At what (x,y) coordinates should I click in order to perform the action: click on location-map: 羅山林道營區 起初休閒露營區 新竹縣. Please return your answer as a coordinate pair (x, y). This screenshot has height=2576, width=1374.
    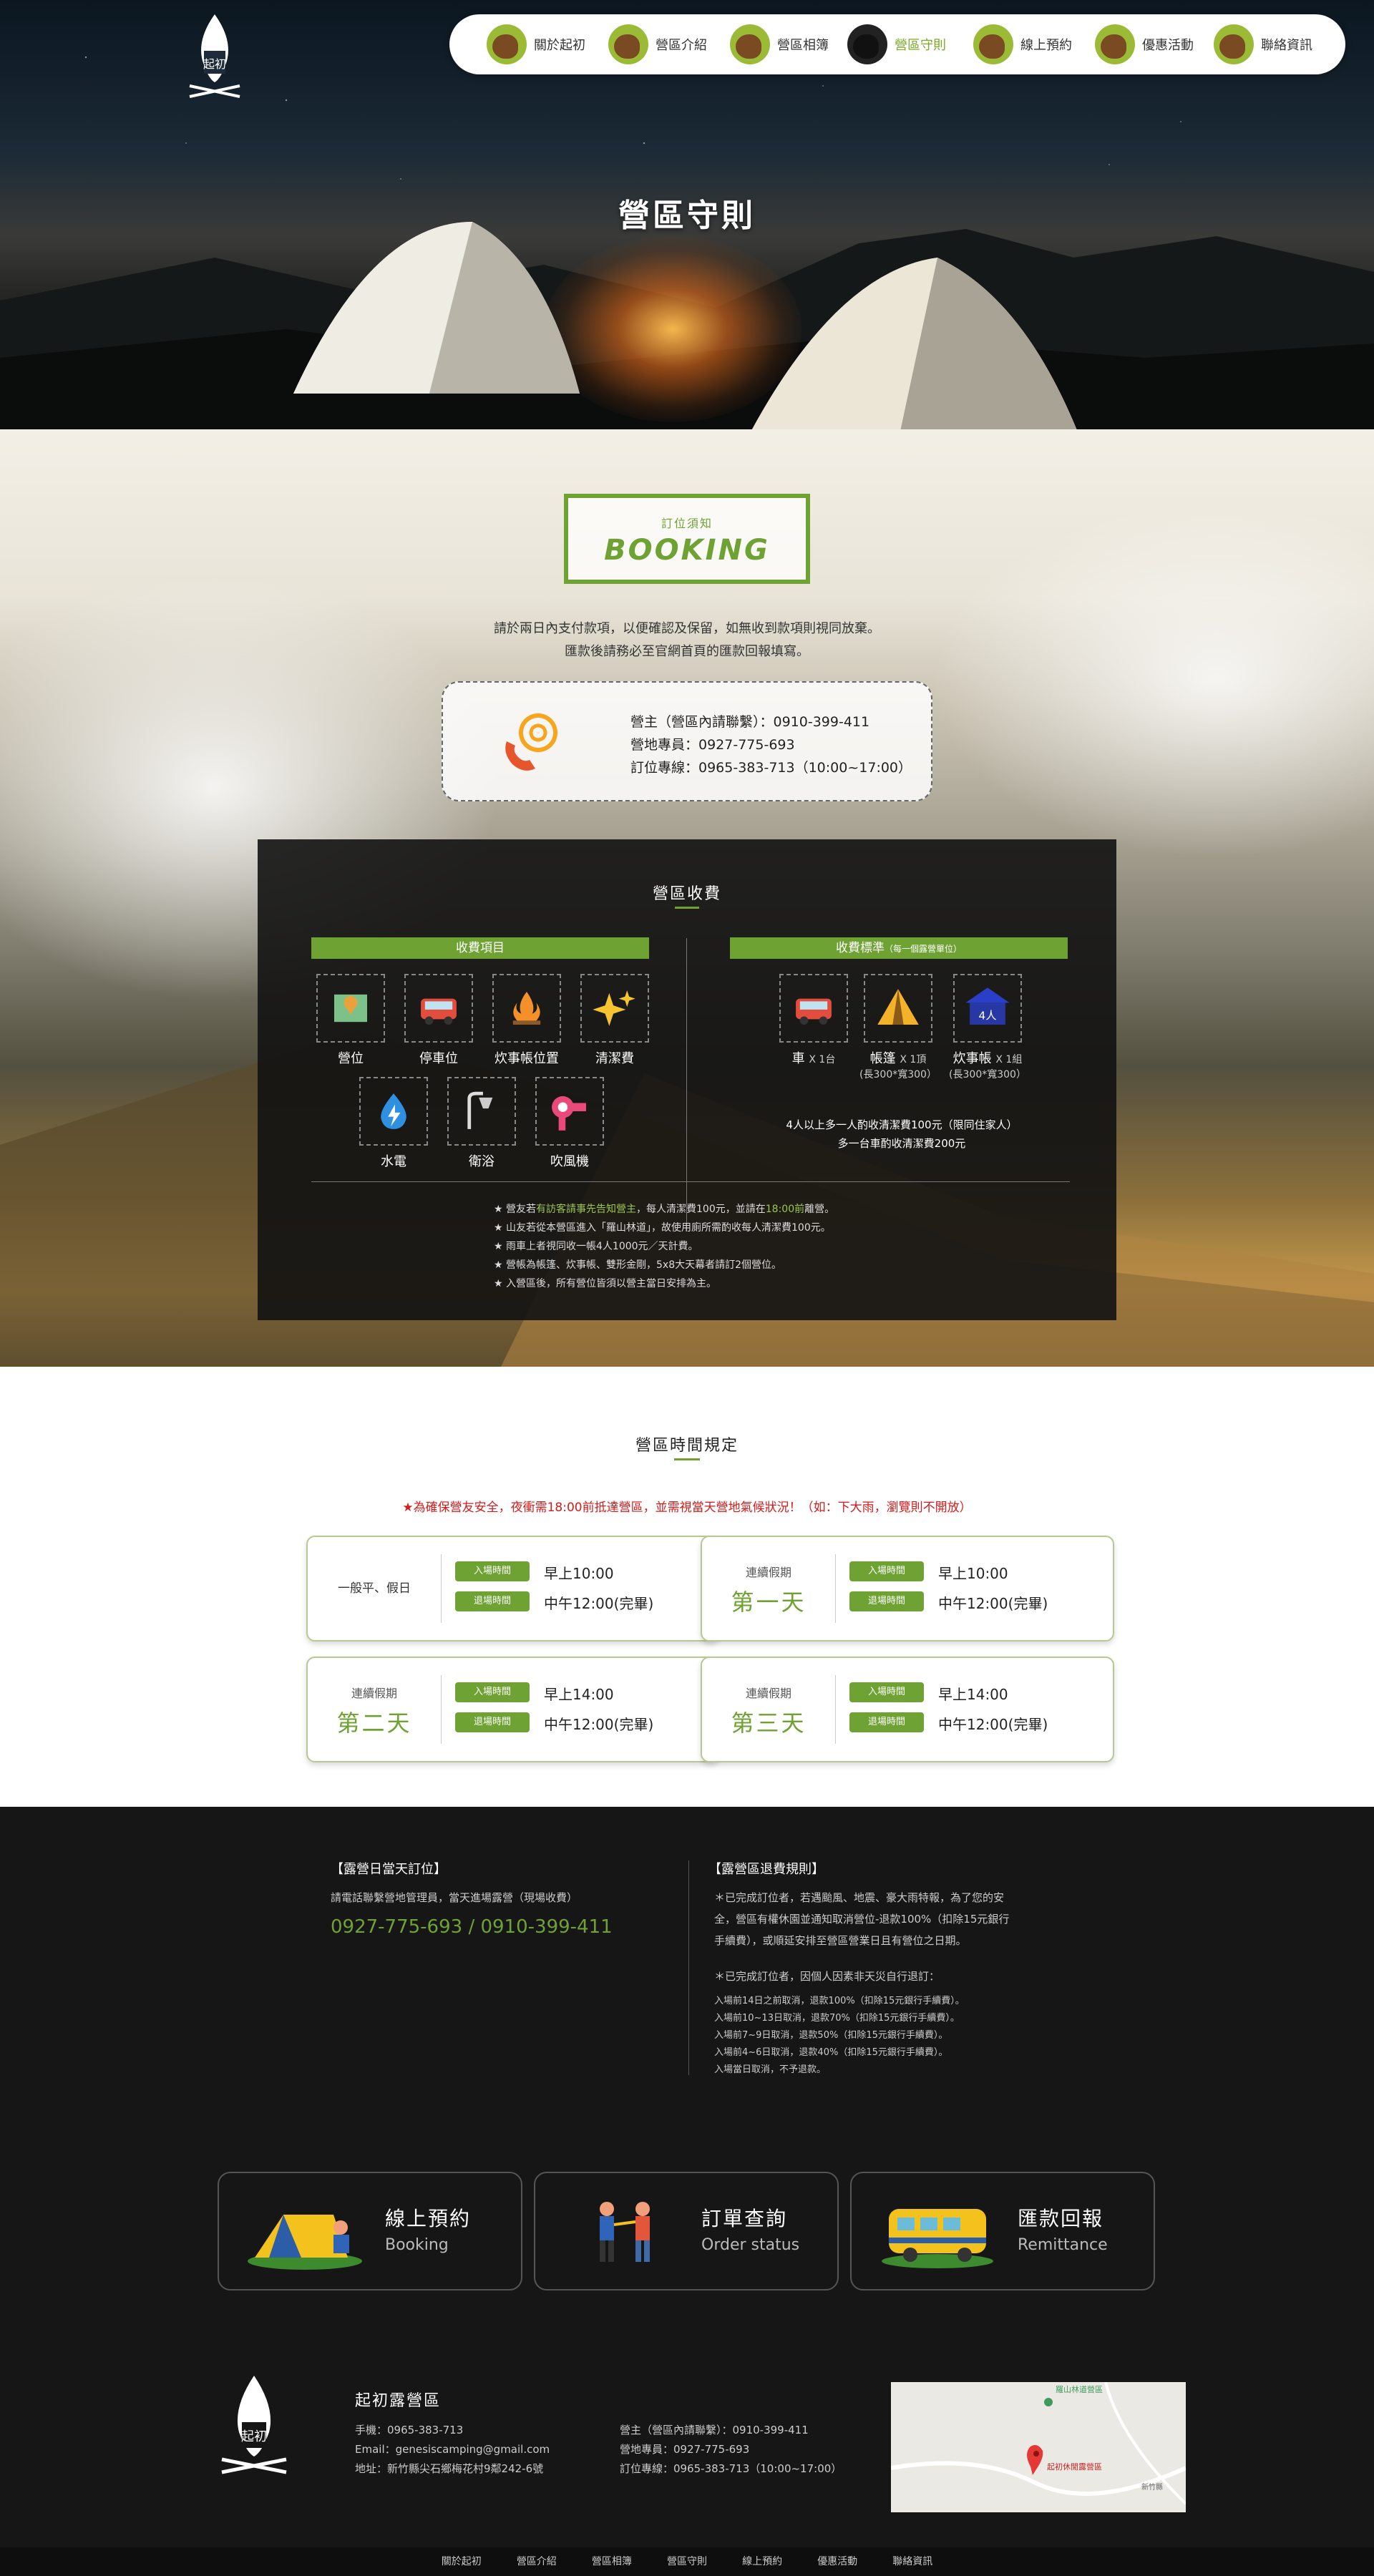
    Looking at the image, I should click on (1038, 2447).